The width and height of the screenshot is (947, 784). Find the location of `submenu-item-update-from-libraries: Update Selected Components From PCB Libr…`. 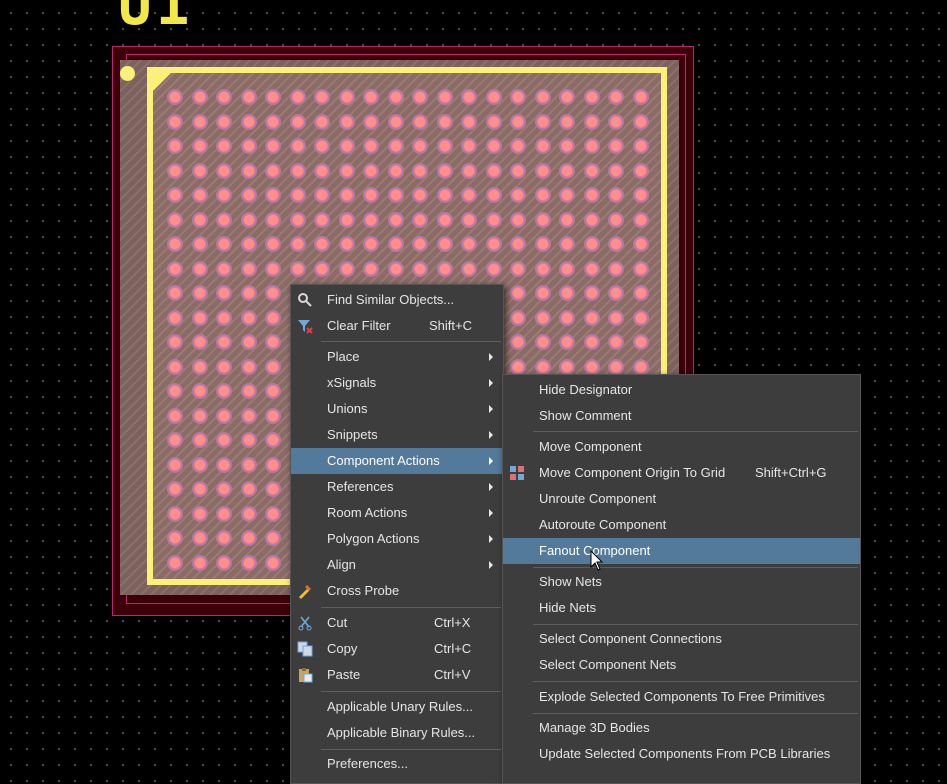

submenu-item-update-from-libraries: Update Selected Components From PCB Libr… is located at coordinates (681, 754).